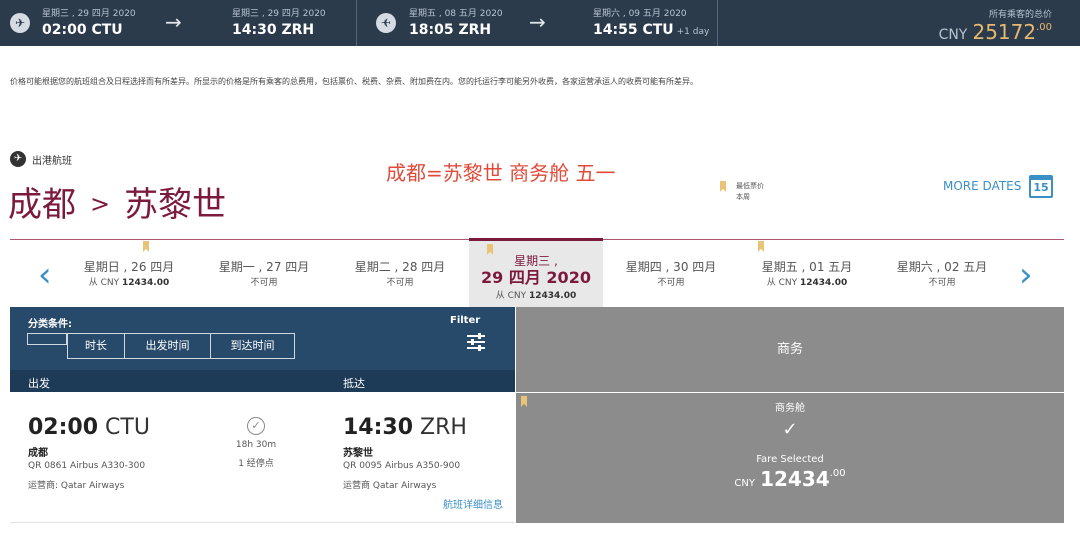 The height and width of the screenshot is (545, 1080). Describe the element at coordinates (400, 267) in the screenshot. I see `date-label: 星期二 , 28 四月` at that location.